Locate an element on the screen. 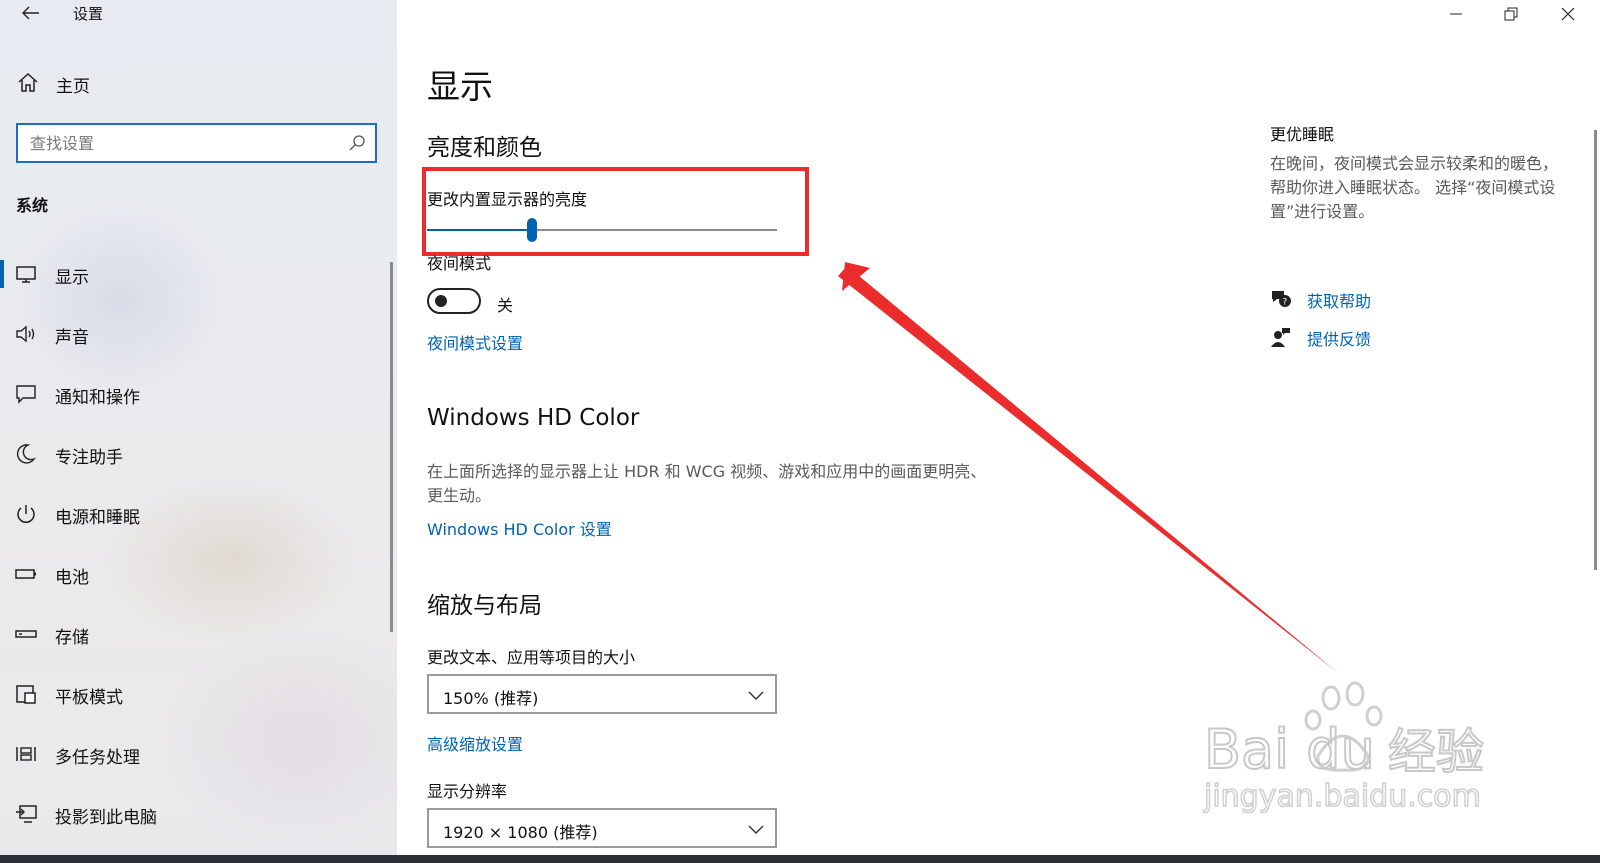  sidebar-item-battery: 电池 is located at coordinates (192, 574).